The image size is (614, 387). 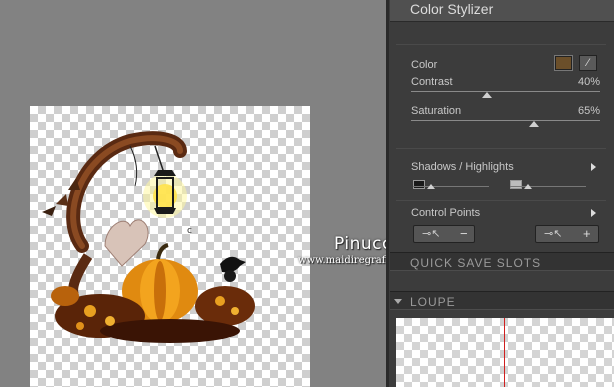 I want to click on shadows-slider-track, so click(x=451, y=186).